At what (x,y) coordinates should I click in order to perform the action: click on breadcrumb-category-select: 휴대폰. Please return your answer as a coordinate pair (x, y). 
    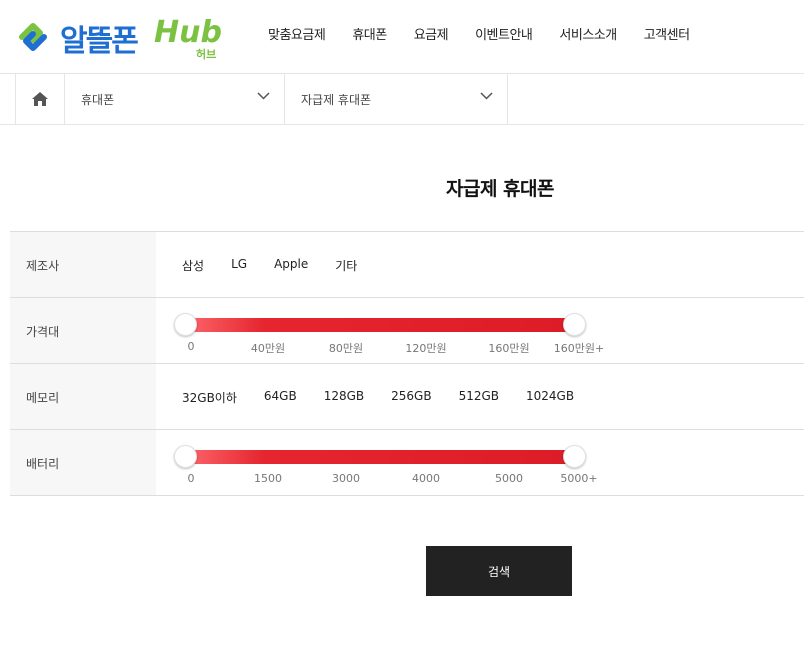
    Looking at the image, I should click on (175, 99).